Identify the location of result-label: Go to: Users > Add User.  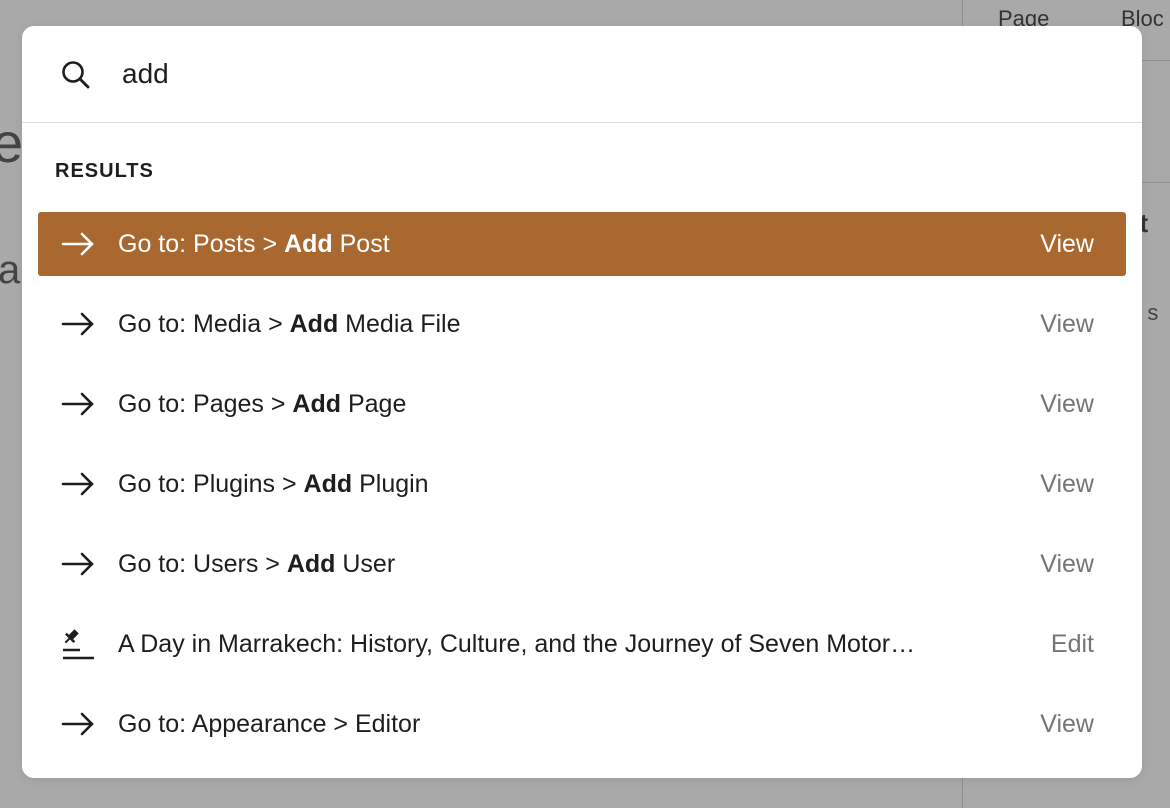
(257, 564).